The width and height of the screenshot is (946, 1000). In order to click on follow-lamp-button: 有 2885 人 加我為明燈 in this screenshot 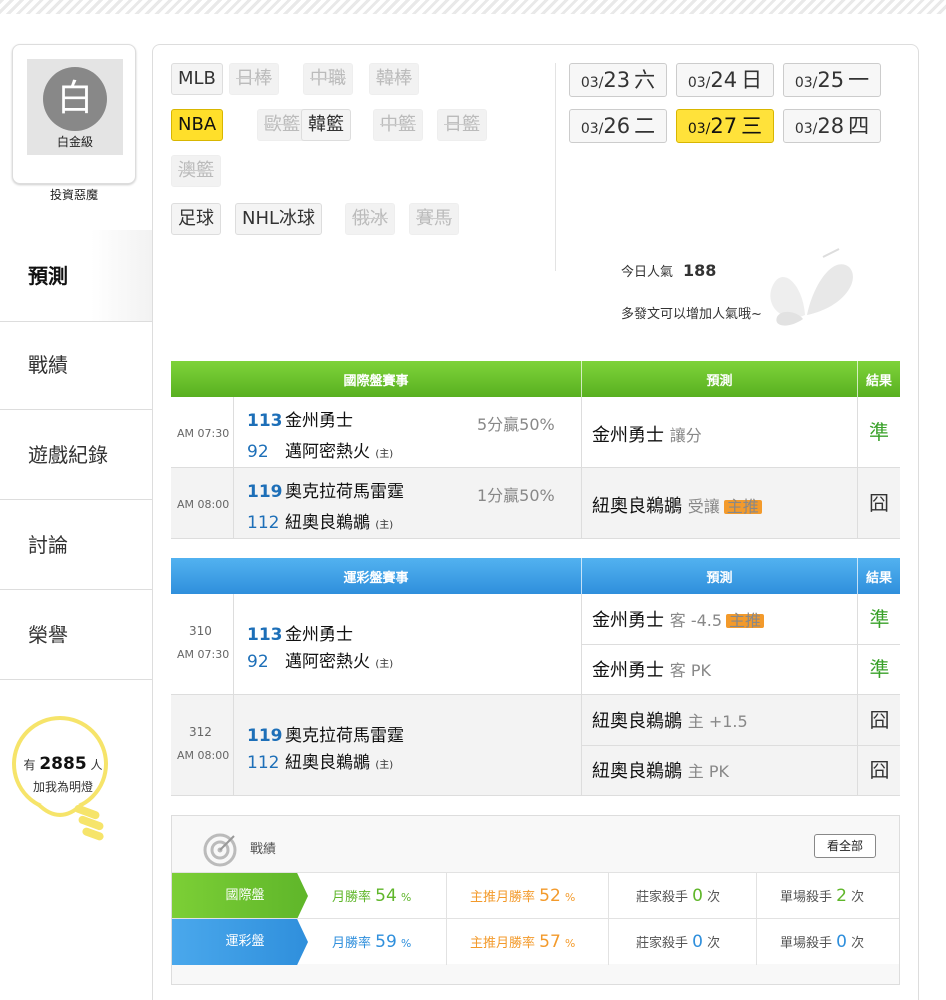, I will do `click(63, 775)`.